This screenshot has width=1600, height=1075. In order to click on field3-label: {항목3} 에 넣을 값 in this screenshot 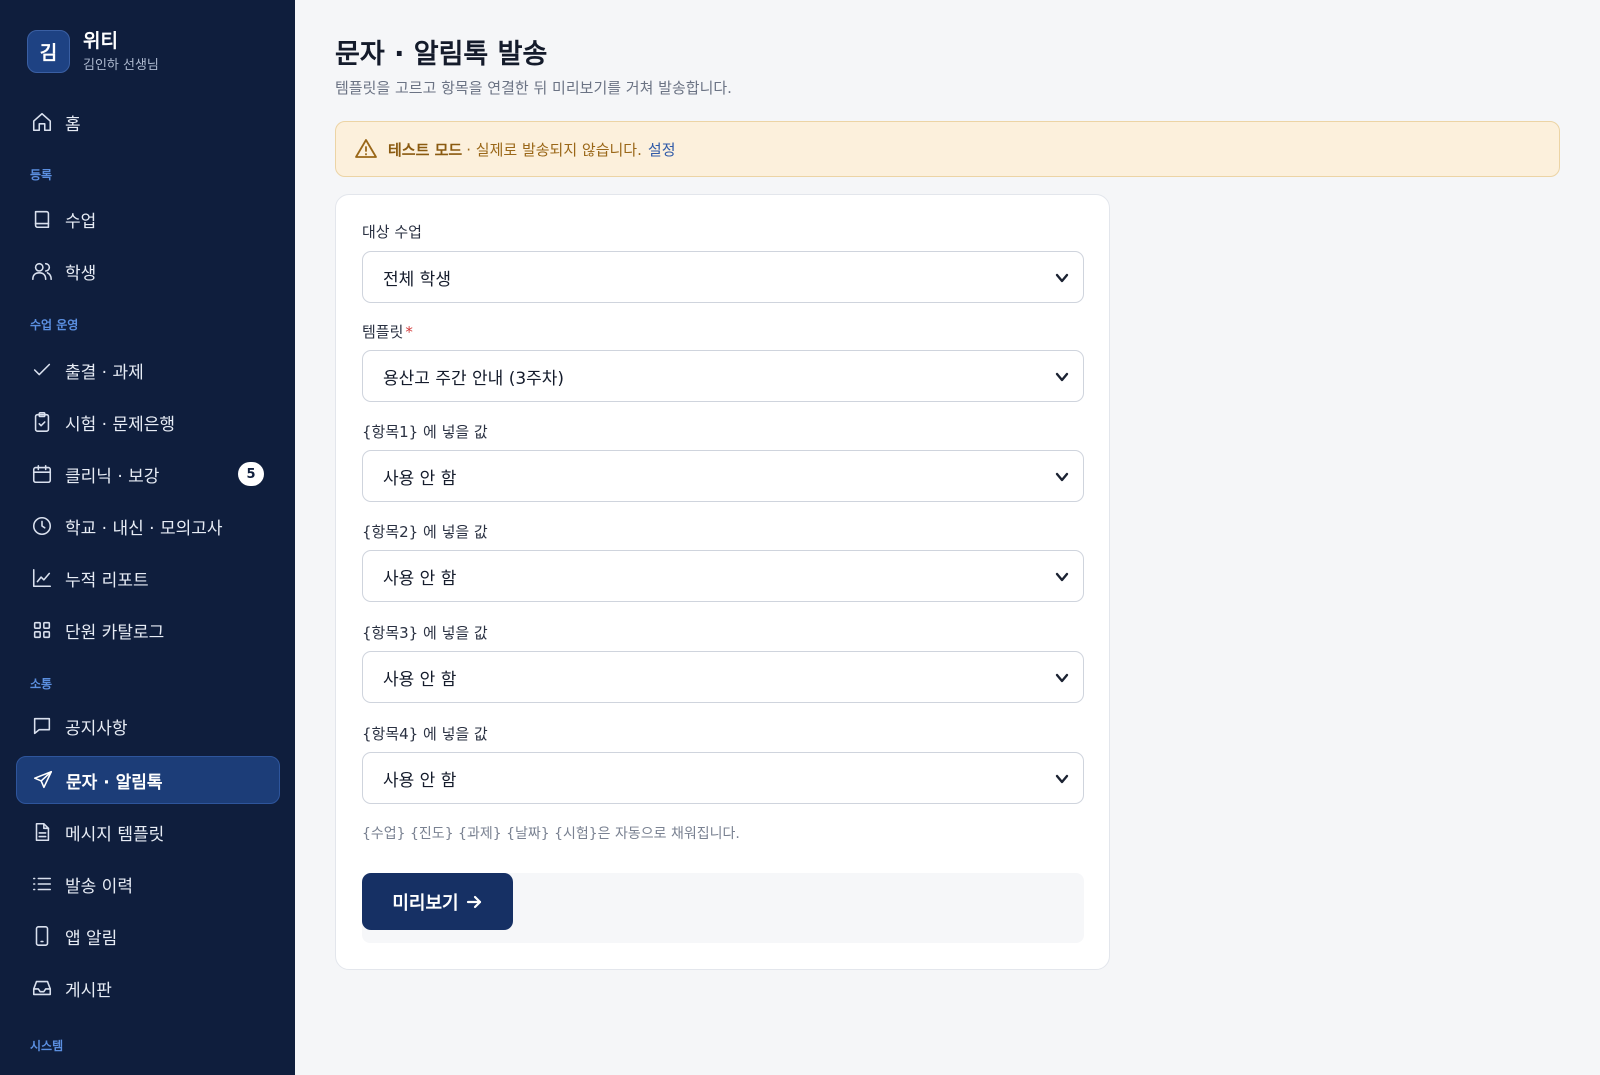, I will do `click(425, 633)`.